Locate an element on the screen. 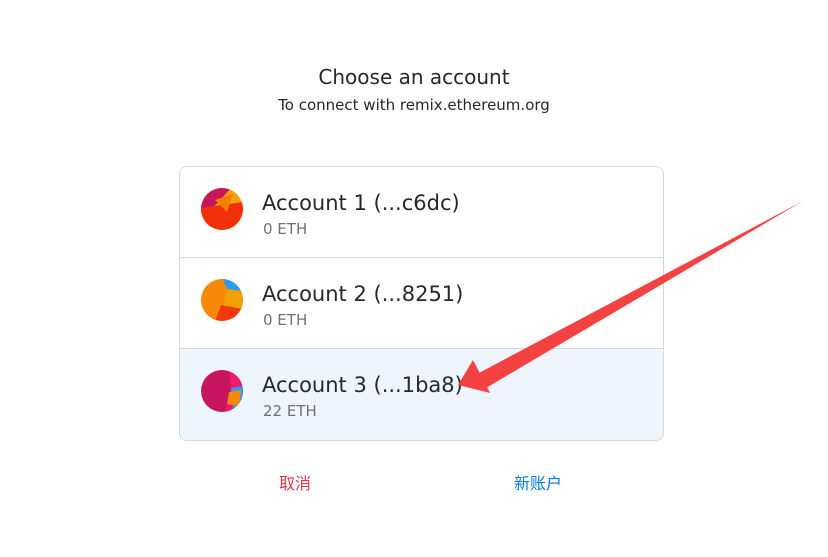 The height and width of the screenshot is (557, 828). account-1-jazzicon is located at coordinates (222, 209).